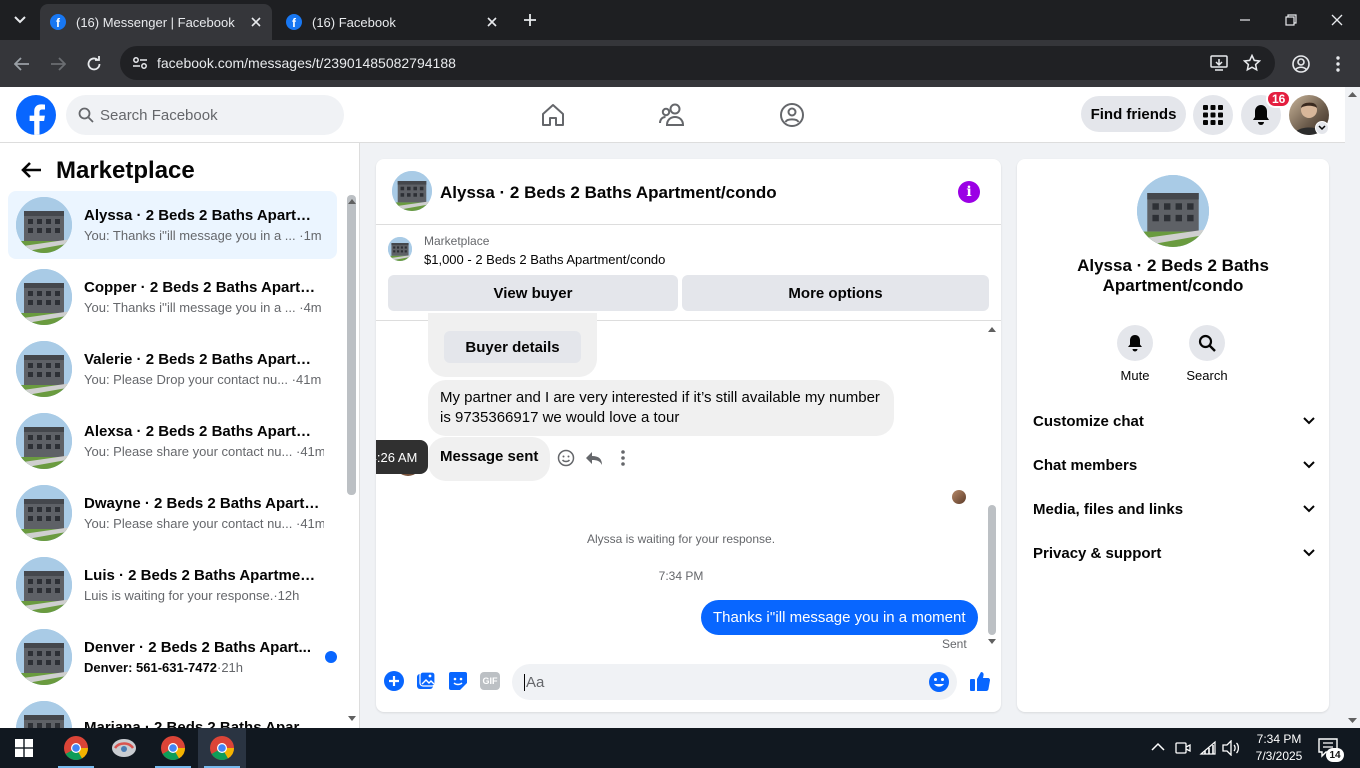 This screenshot has width=1360, height=768. What do you see at coordinates (24, 748) in the screenshot?
I see `start-button` at bounding box center [24, 748].